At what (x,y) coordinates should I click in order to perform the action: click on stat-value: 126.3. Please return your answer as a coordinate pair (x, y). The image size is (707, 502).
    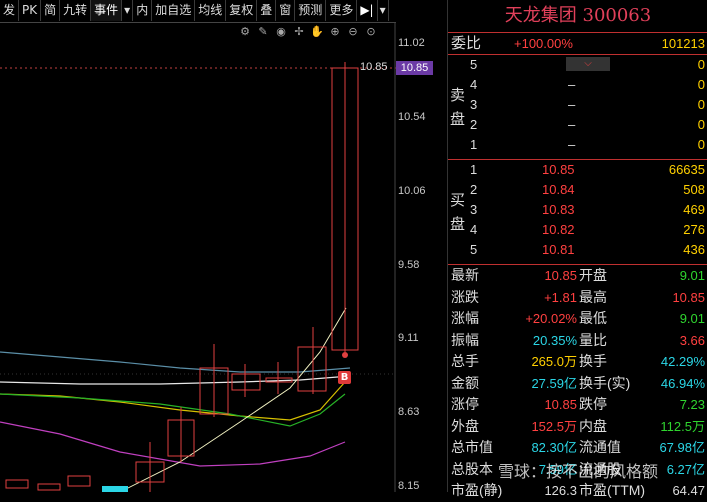
    Looking at the image, I should click on (560, 490).